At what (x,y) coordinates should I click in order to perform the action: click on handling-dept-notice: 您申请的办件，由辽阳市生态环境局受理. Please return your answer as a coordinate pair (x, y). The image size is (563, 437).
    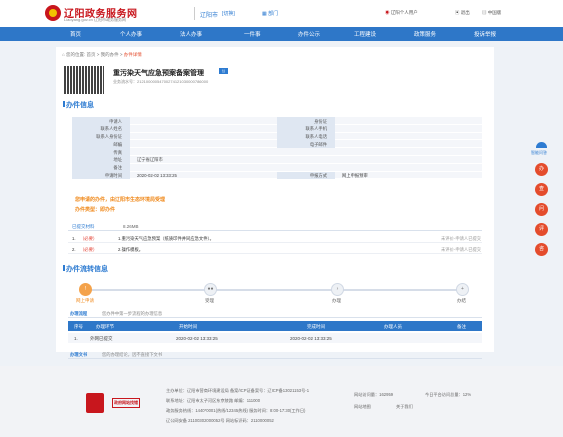
    Looking at the image, I should click on (120, 200).